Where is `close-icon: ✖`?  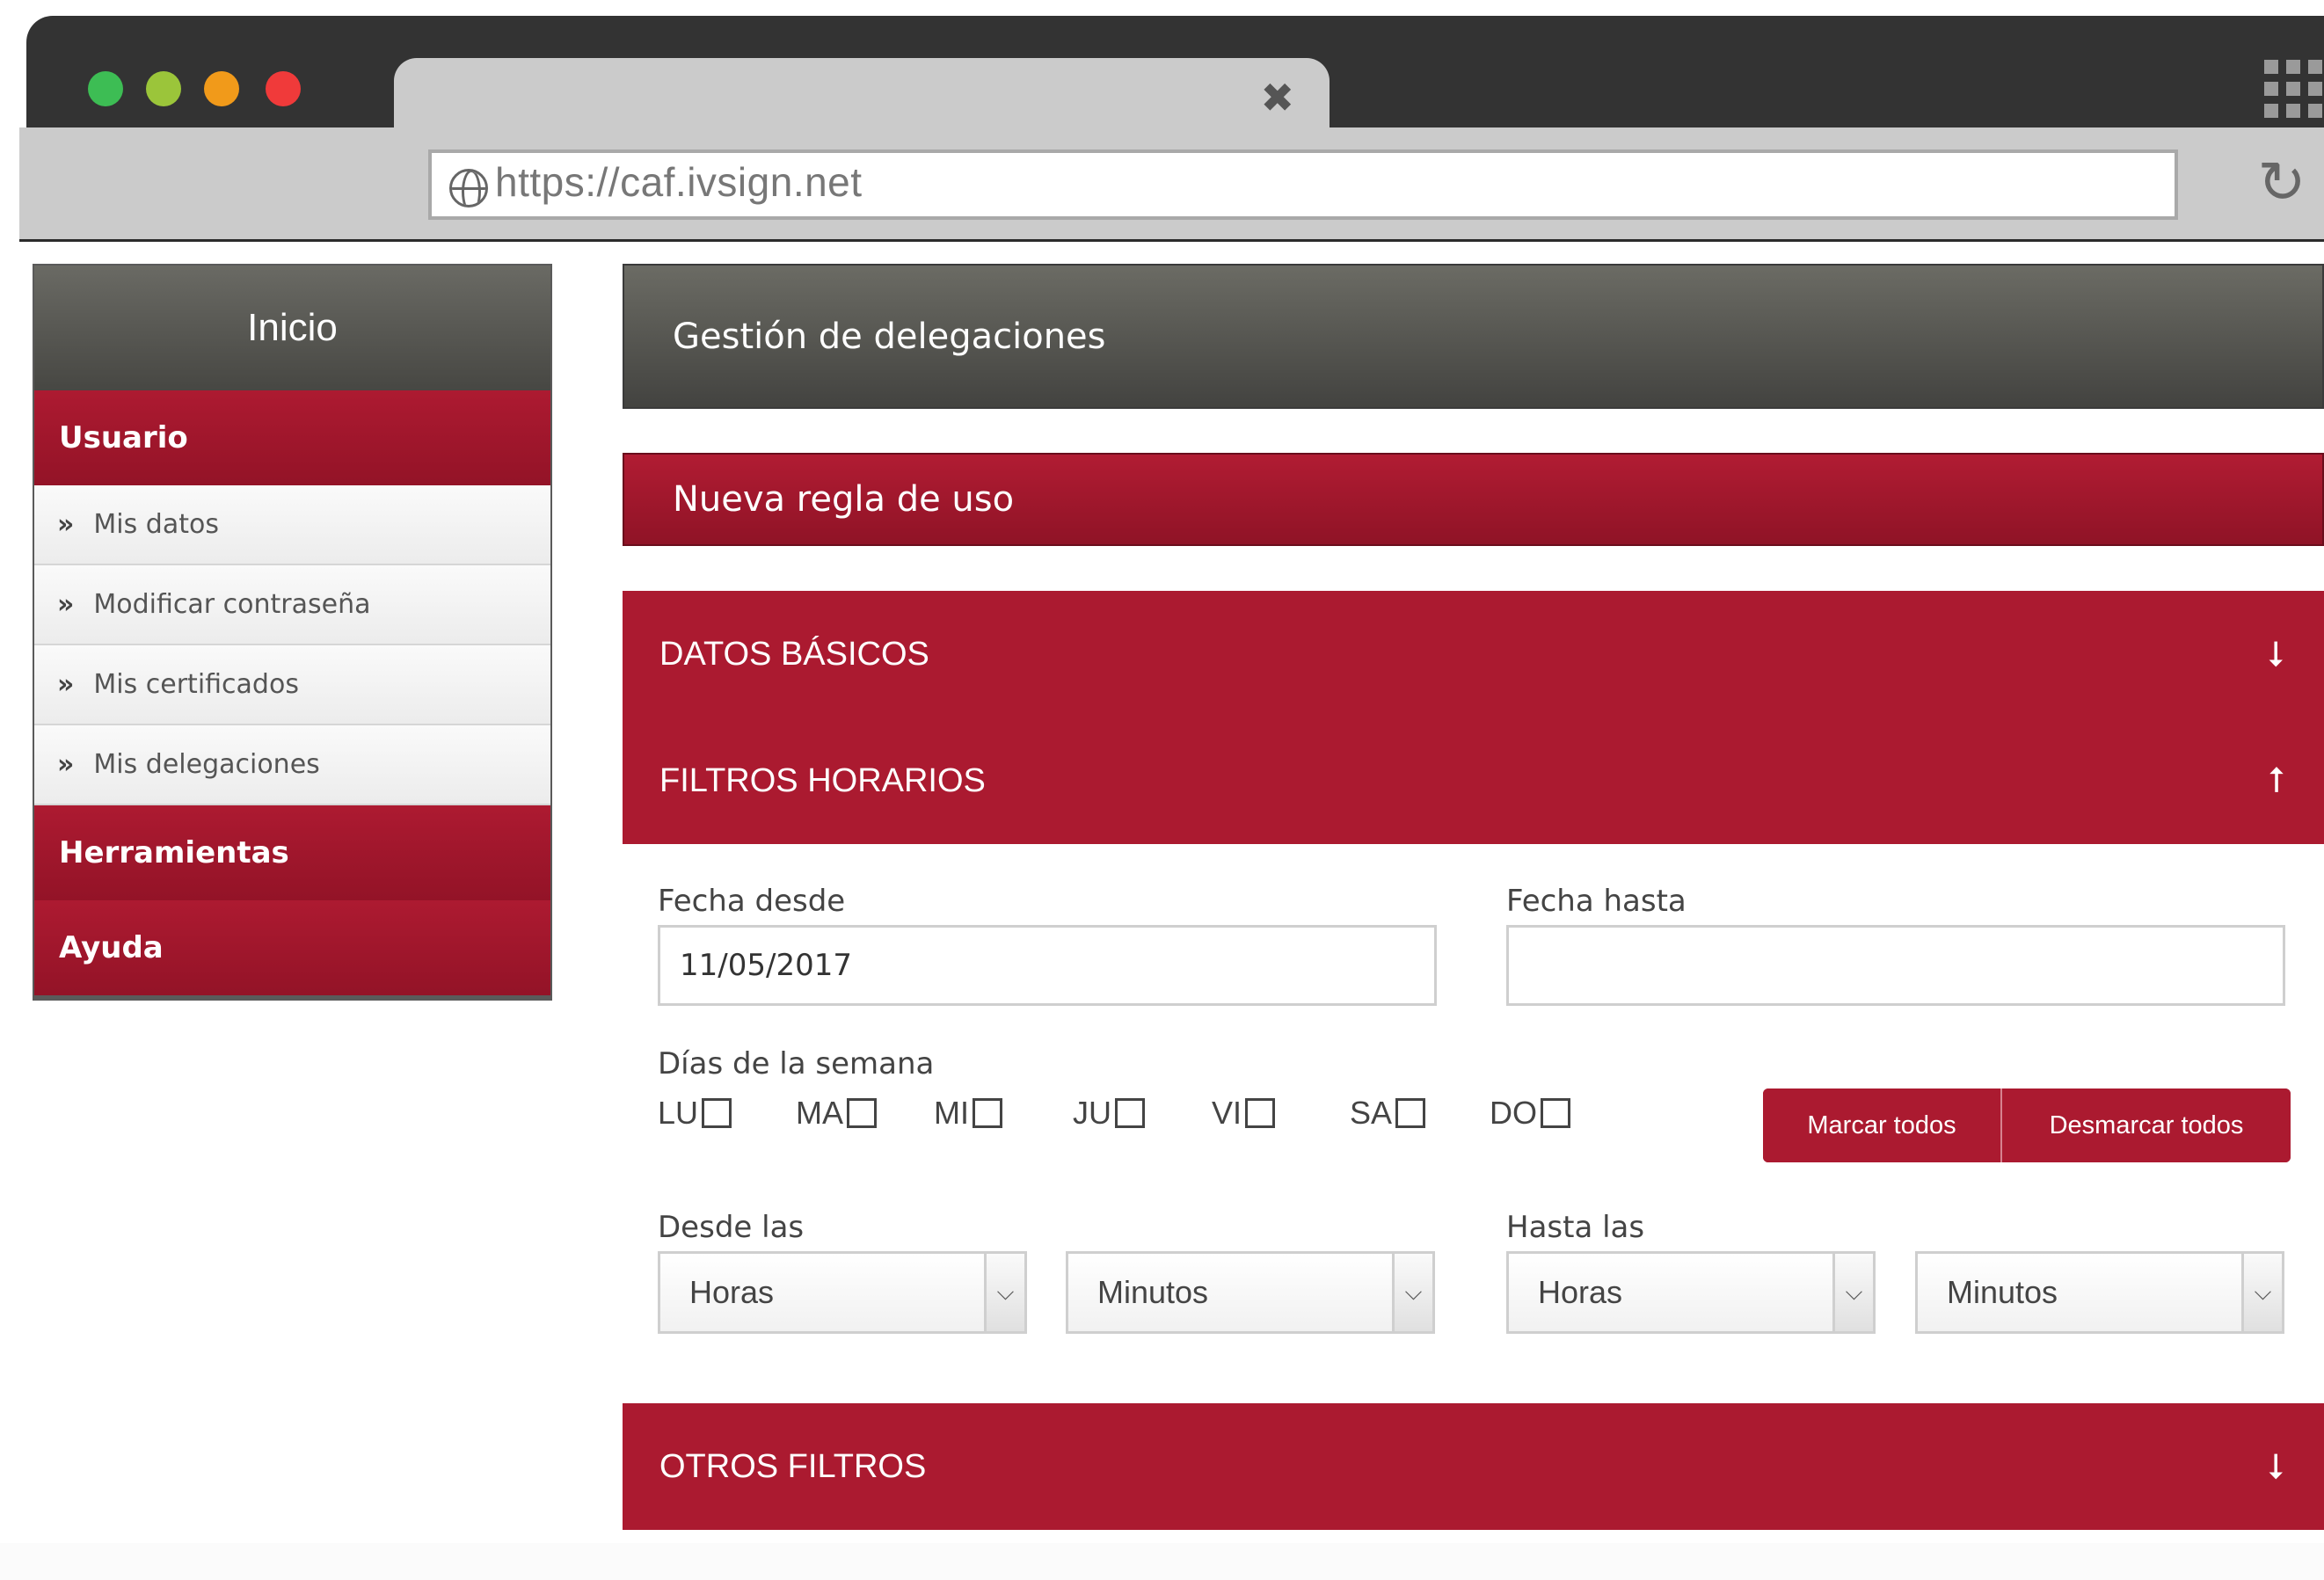
close-icon: ✖ is located at coordinates (1277, 97).